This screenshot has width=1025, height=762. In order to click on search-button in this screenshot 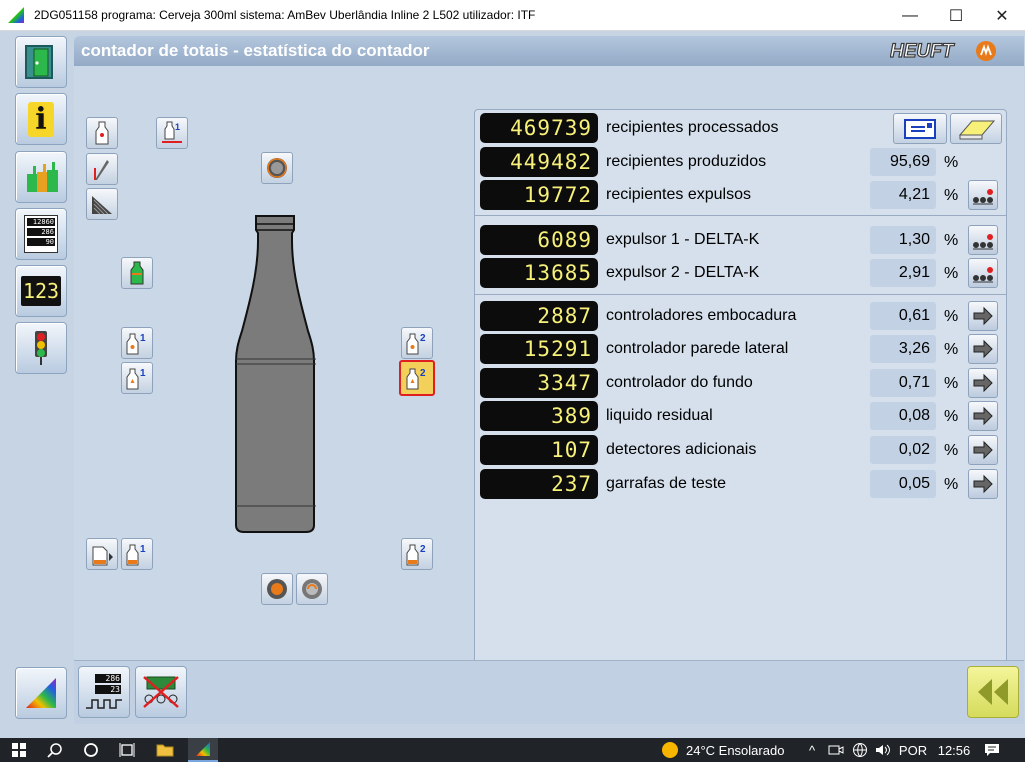, I will do `click(55, 750)`.